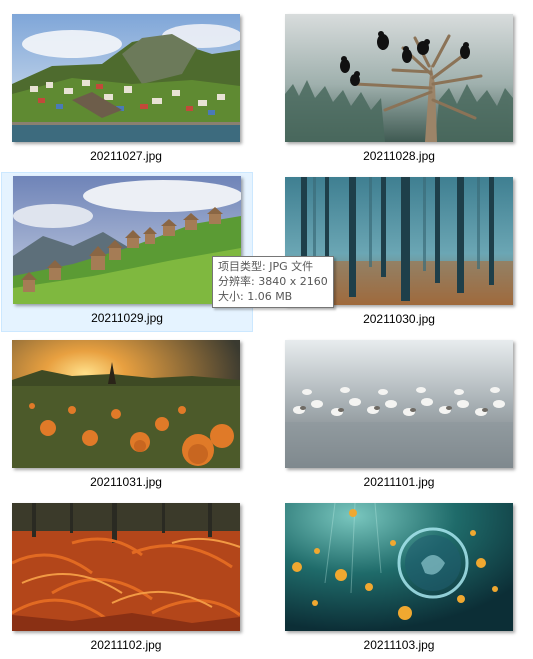  What do you see at coordinates (266, 266) in the screenshot?
I see `tooltip-item-type: 项目类型: JPG 文件` at bounding box center [266, 266].